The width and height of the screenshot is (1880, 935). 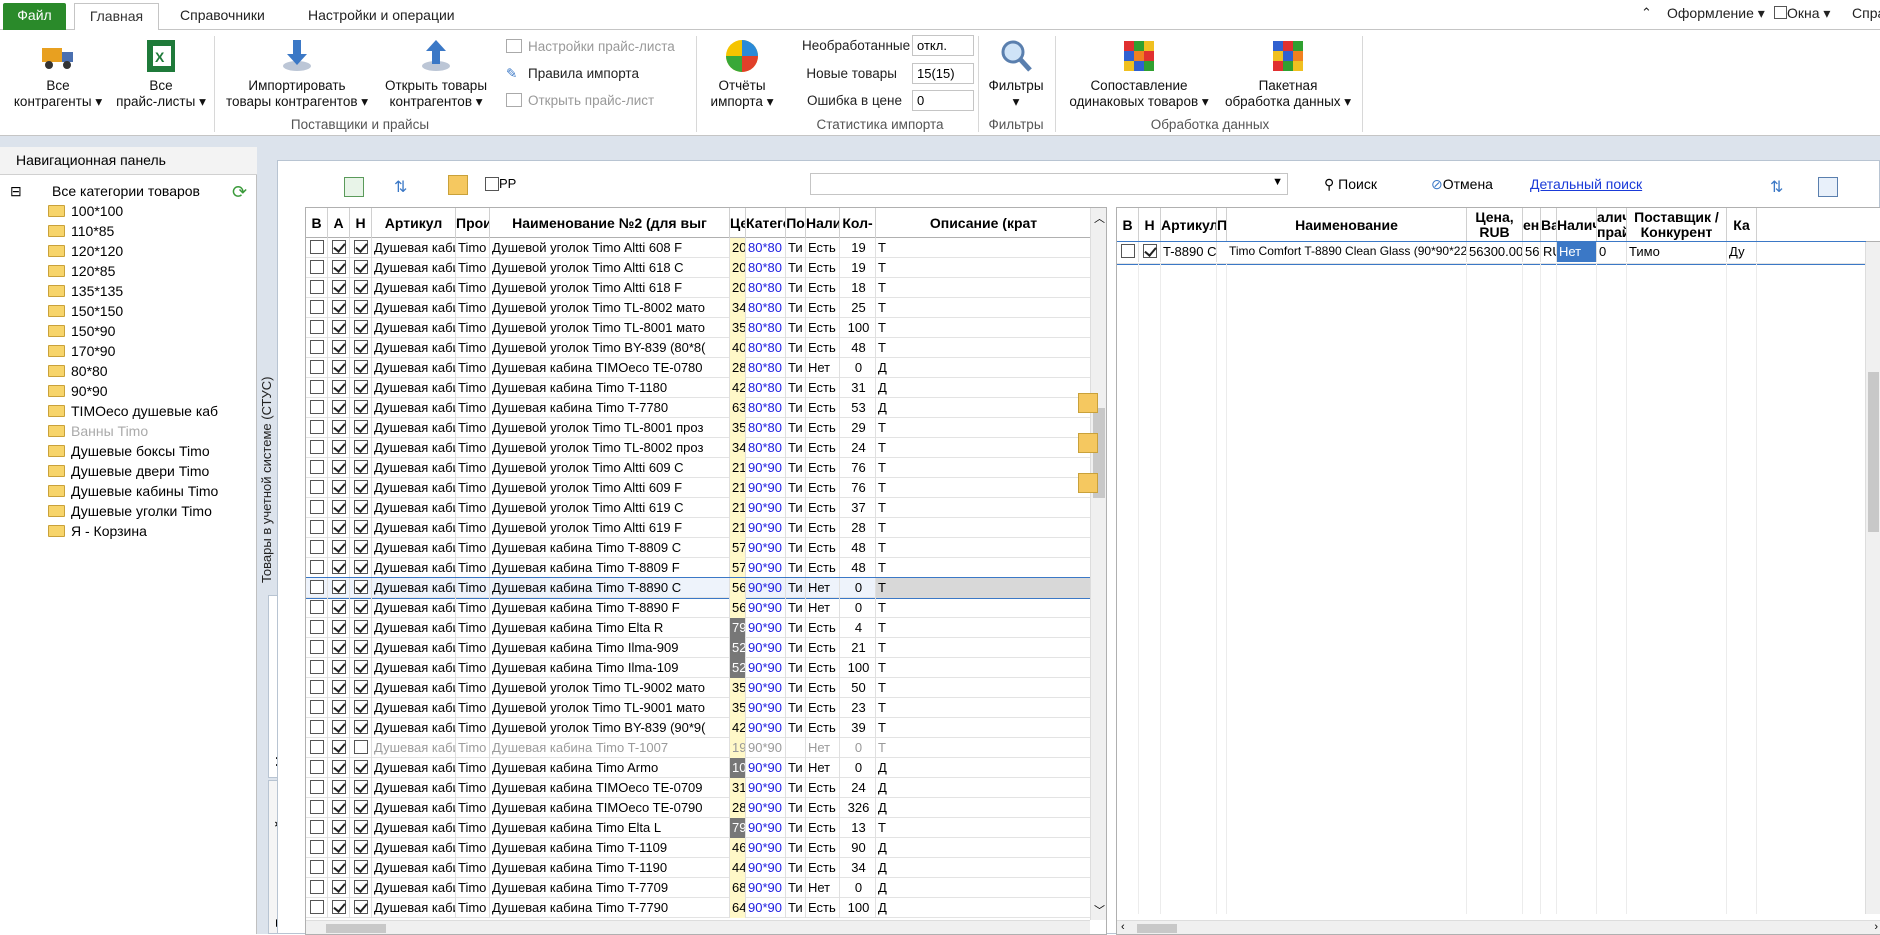 I want to click on edit-folder-icon, so click(x=1088, y=483).